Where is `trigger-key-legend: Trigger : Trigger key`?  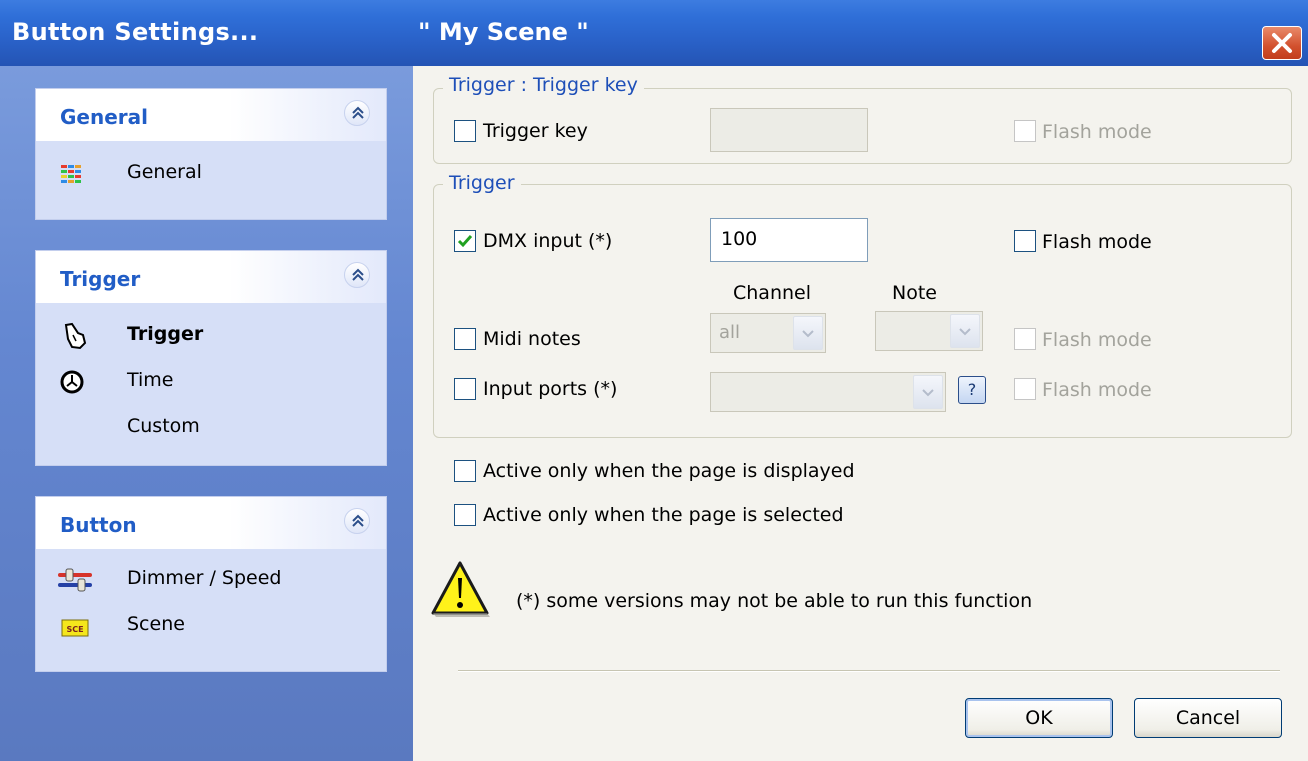 trigger-key-legend: Trigger : Trigger key is located at coordinates (543, 85).